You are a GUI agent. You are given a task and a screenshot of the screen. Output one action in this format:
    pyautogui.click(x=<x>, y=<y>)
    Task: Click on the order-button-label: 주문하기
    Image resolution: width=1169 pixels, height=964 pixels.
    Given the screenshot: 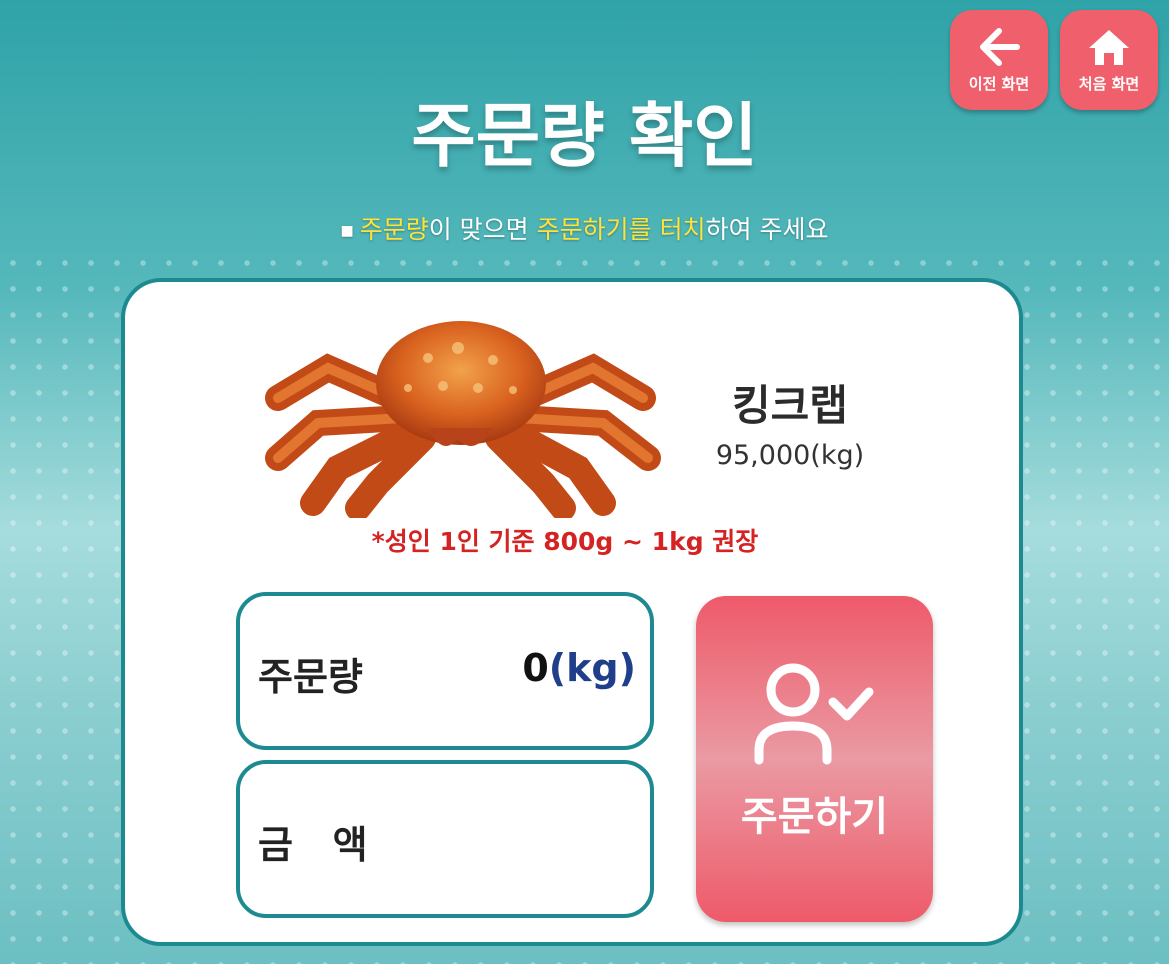 What is the action you would take?
    pyautogui.click(x=814, y=817)
    